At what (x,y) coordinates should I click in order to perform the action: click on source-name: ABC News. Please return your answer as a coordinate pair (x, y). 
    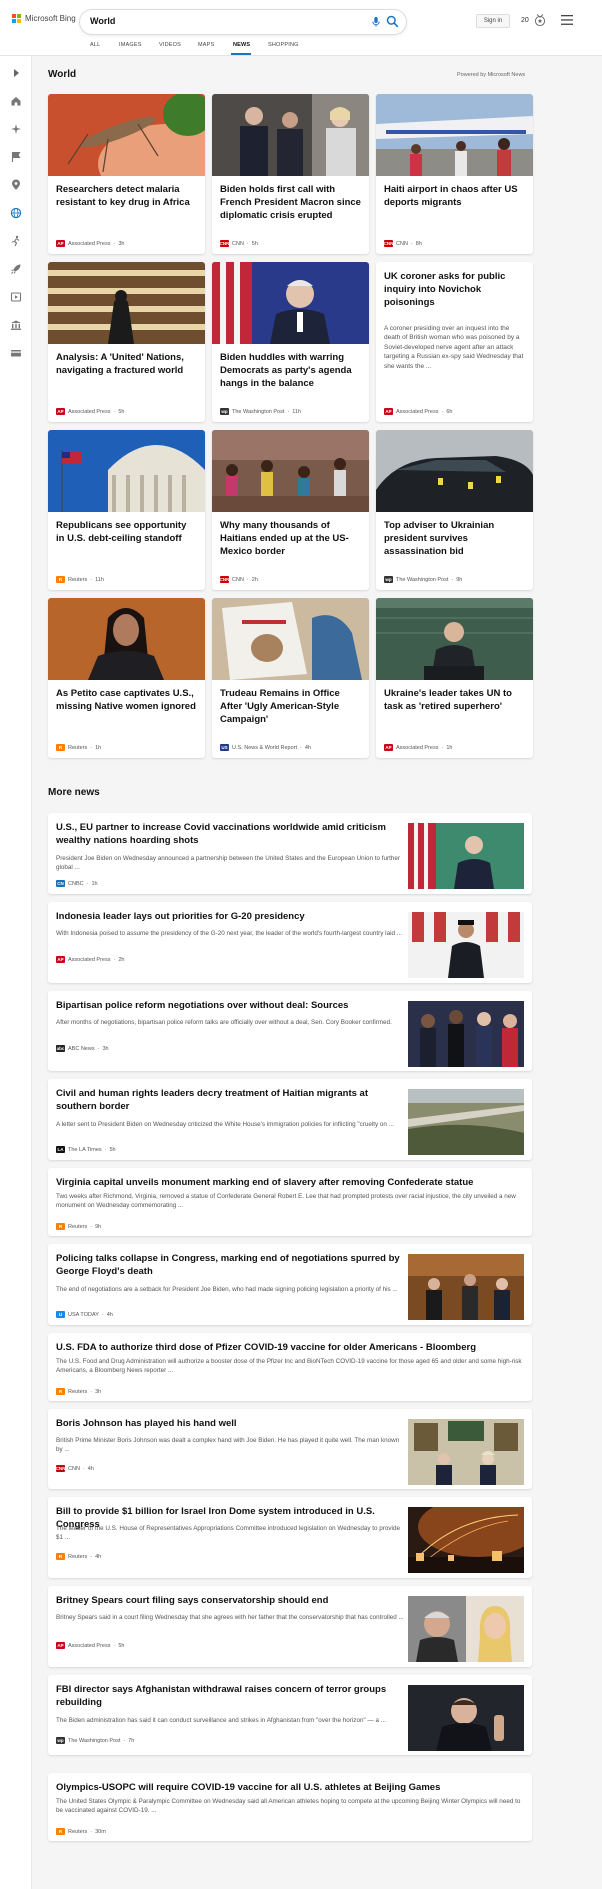
    Looking at the image, I should click on (81, 1049).